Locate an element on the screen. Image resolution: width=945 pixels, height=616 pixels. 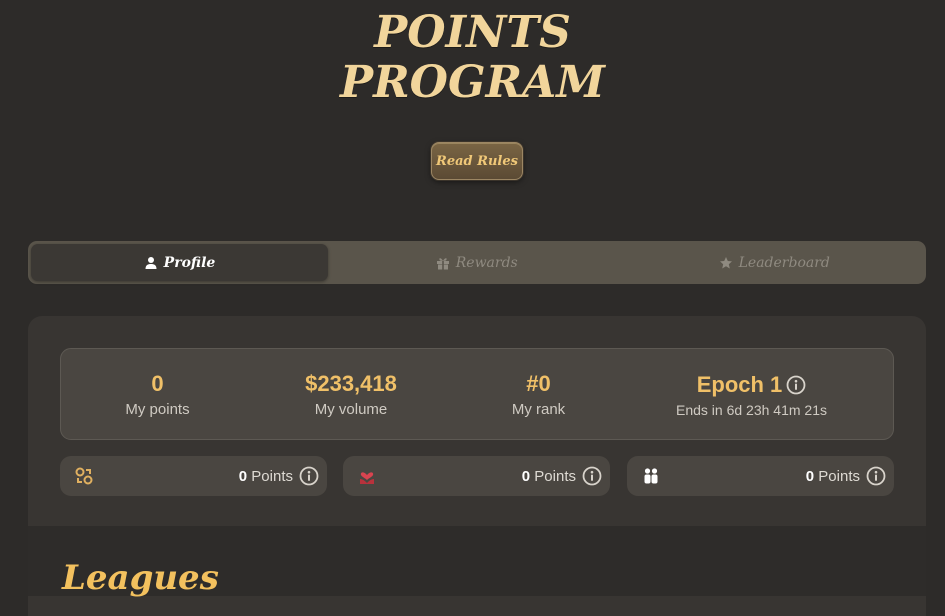
stat-epoch: Epoch 1 Ends in 6d 23h 41m 21s is located at coordinates (751, 394).